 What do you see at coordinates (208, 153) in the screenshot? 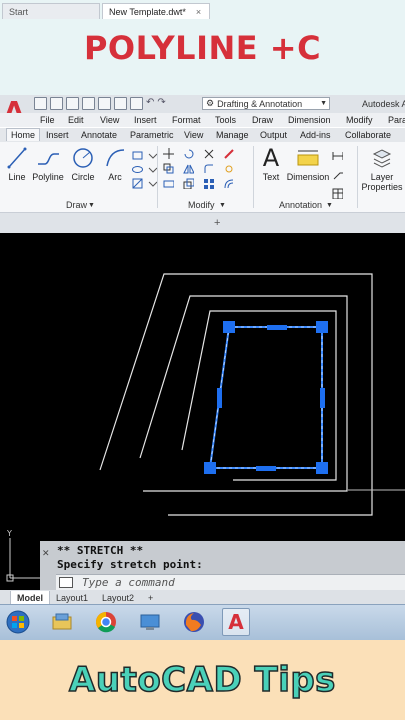
I see `trim-icon` at bounding box center [208, 153].